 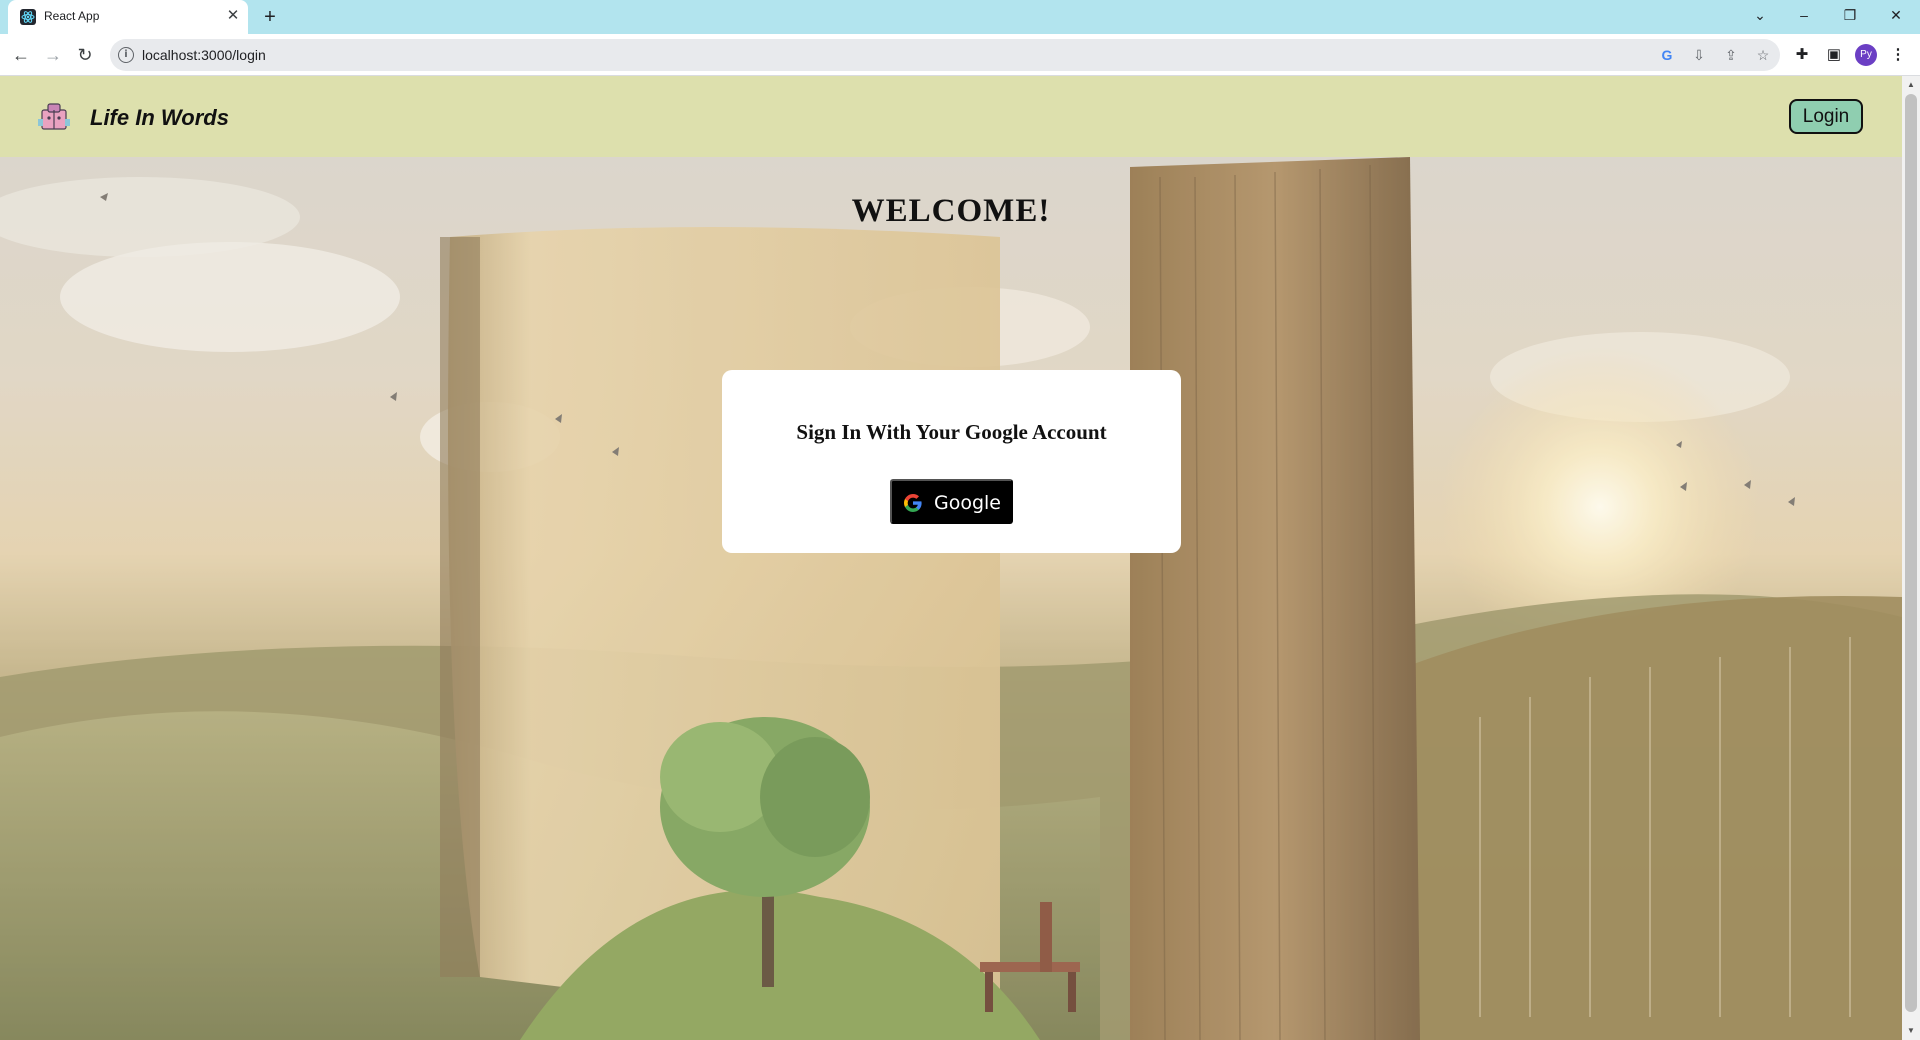 I want to click on tab-close-icon: ✕, so click(x=233, y=16).